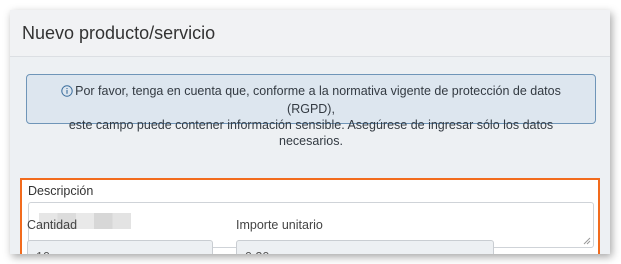 The height and width of the screenshot is (264, 621). I want to click on unit-price-input: 0.20, so click(365, 247).